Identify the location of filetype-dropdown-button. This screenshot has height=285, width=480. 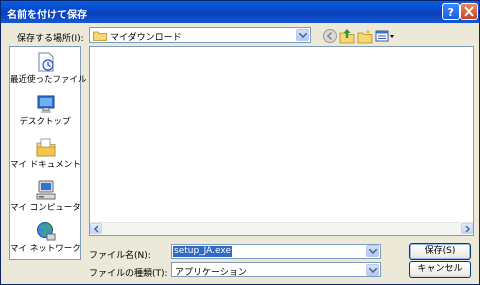
(372, 270).